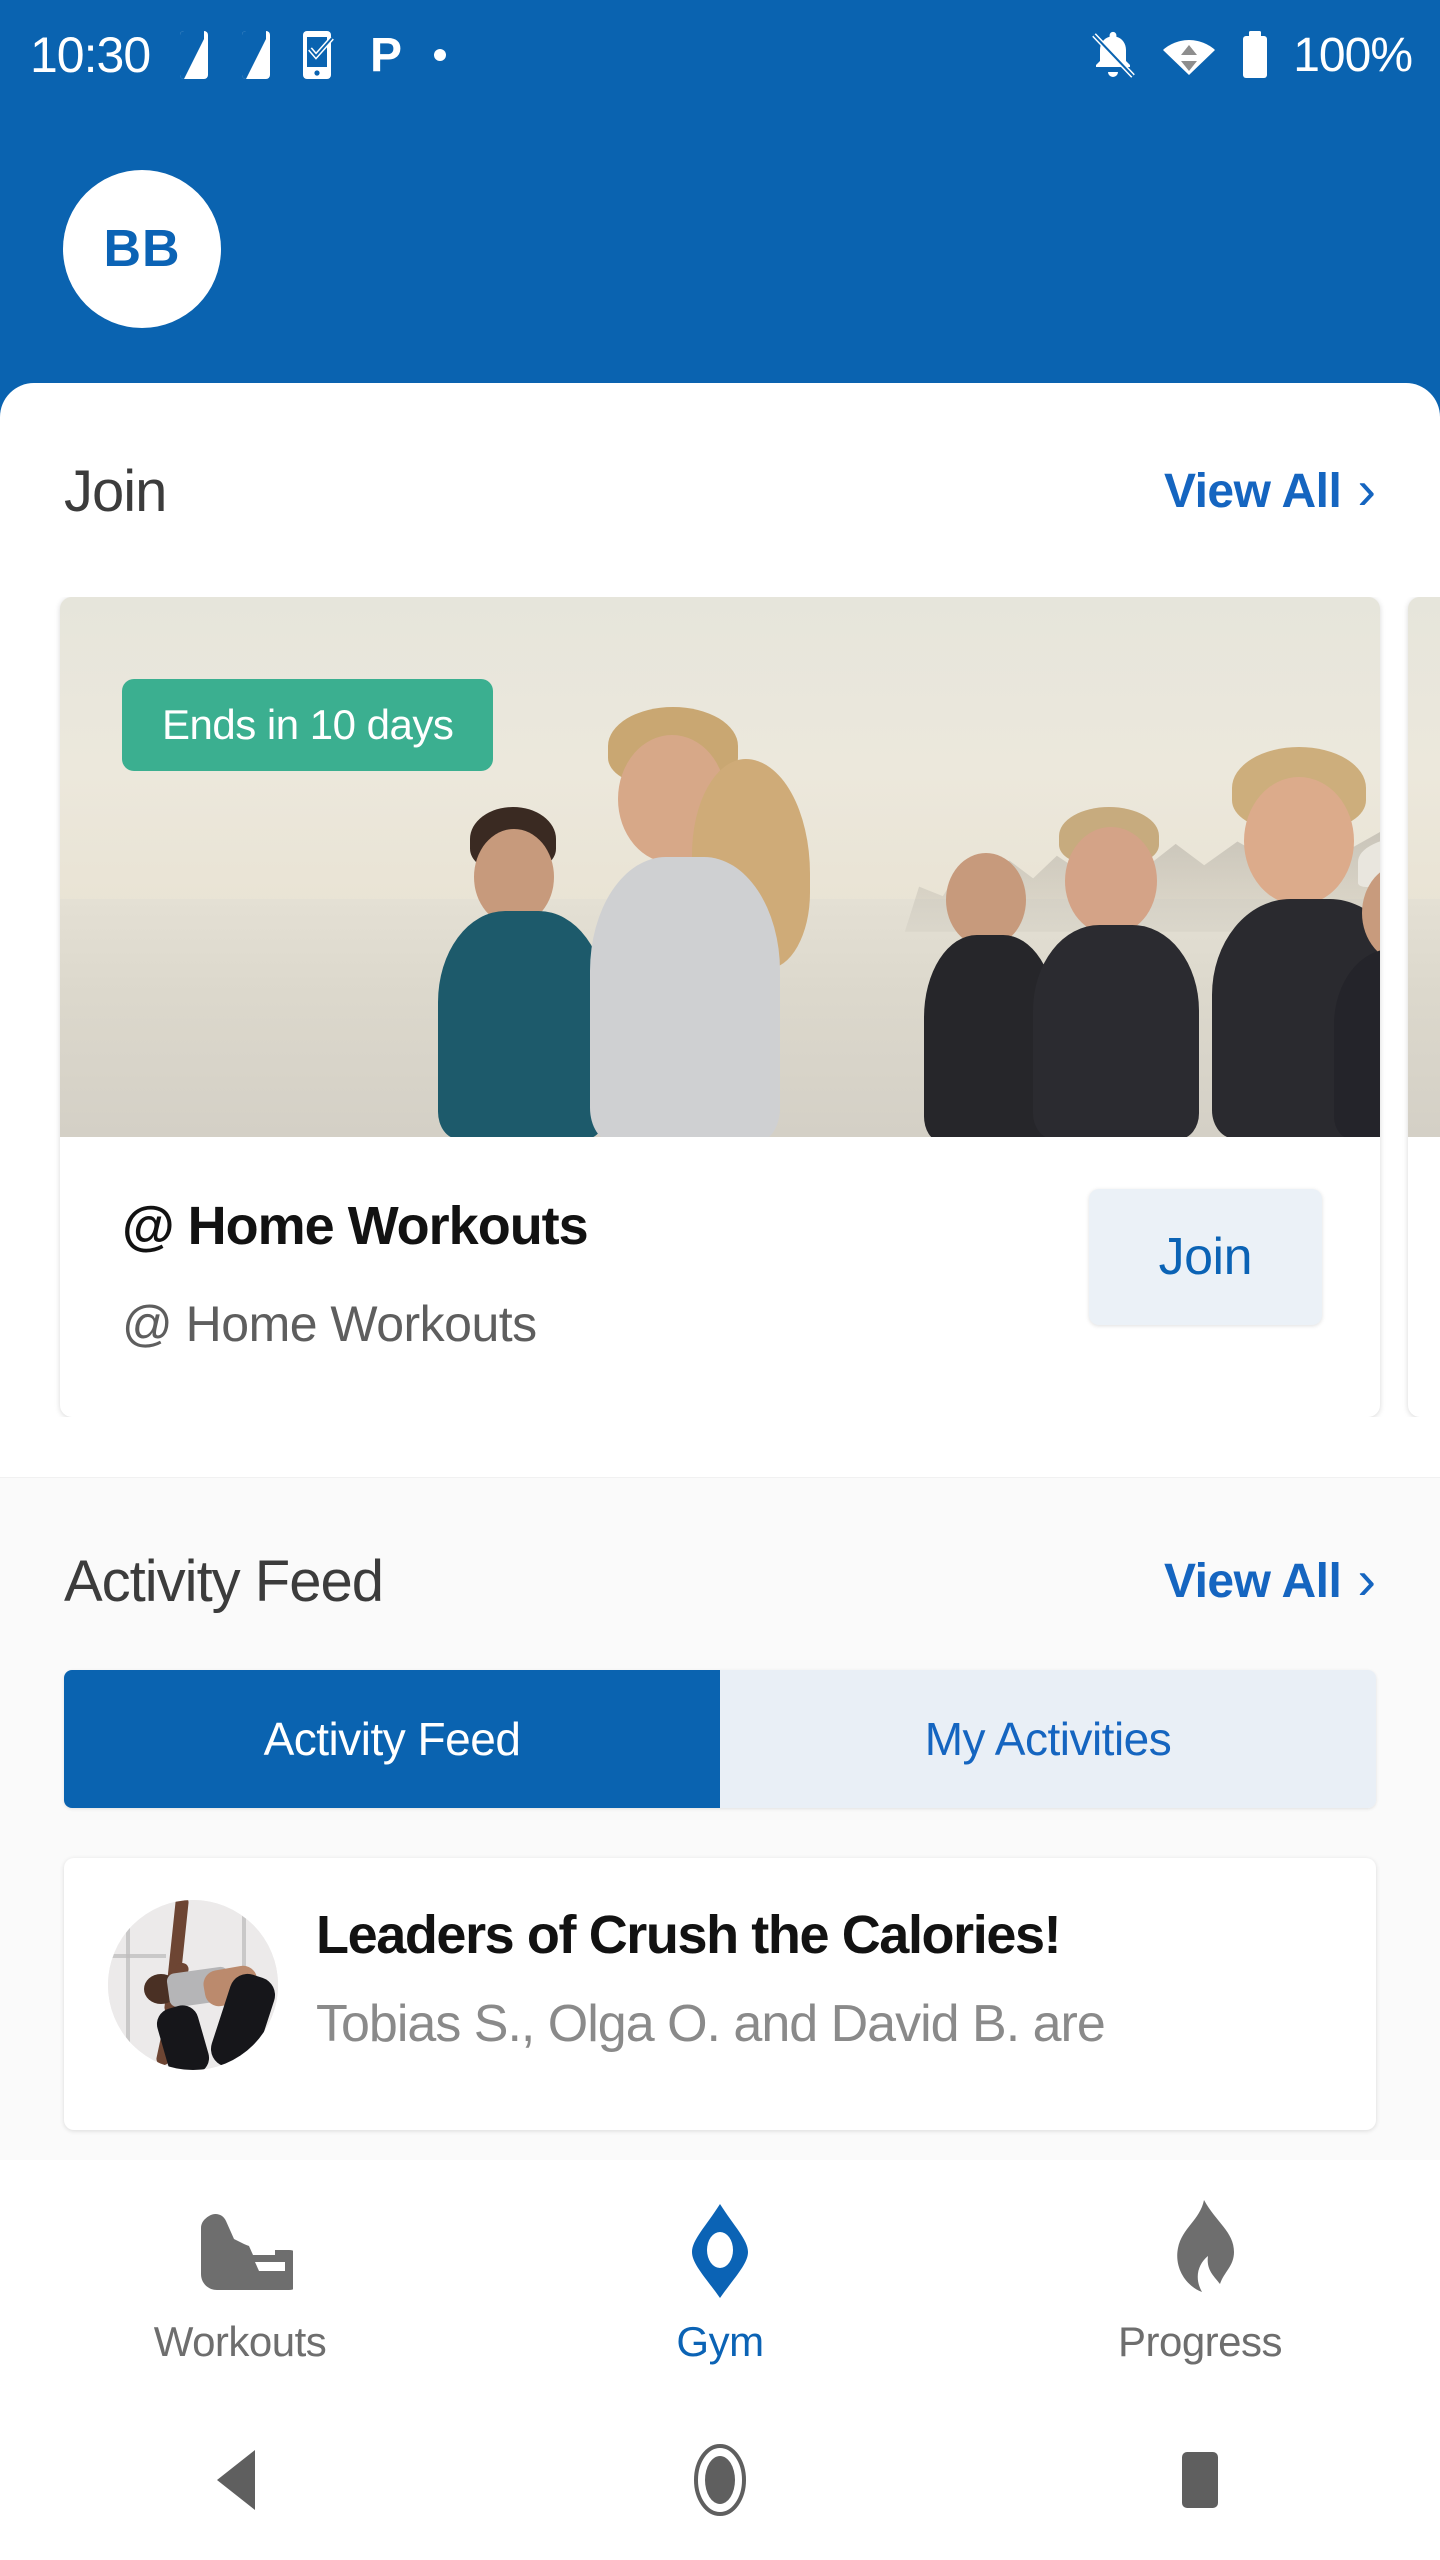 This screenshot has height=2560, width=1440. What do you see at coordinates (355, 1271) in the screenshot?
I see `challenge-text-block: @ Home Workouts @ Home Workouts` at bounding box center [355, 1271].